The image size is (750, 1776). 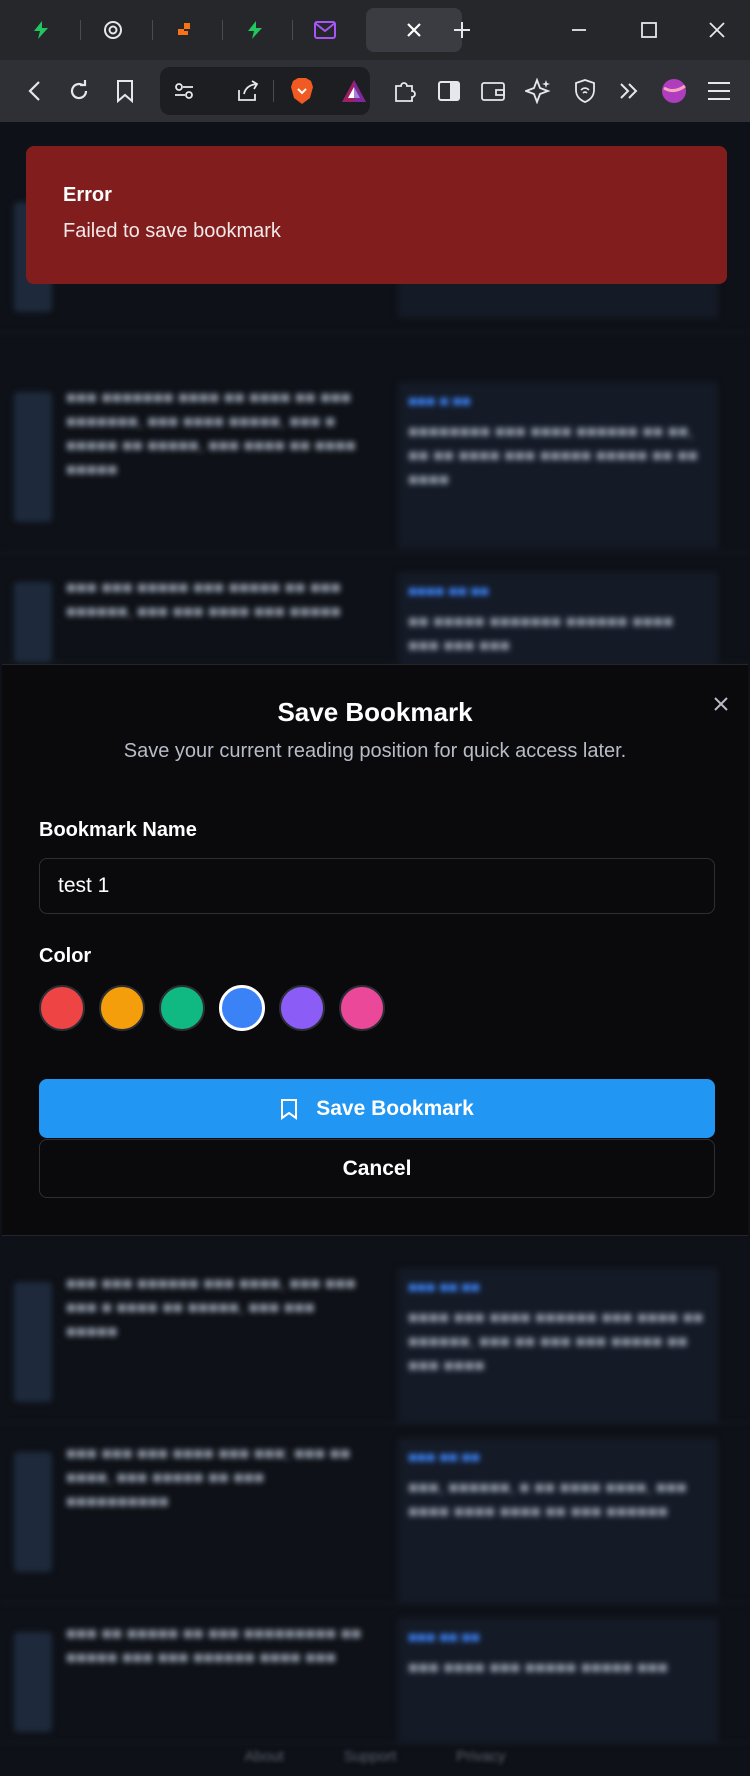 I want to click on bookmark-name-input, so click(x=377, y=886).